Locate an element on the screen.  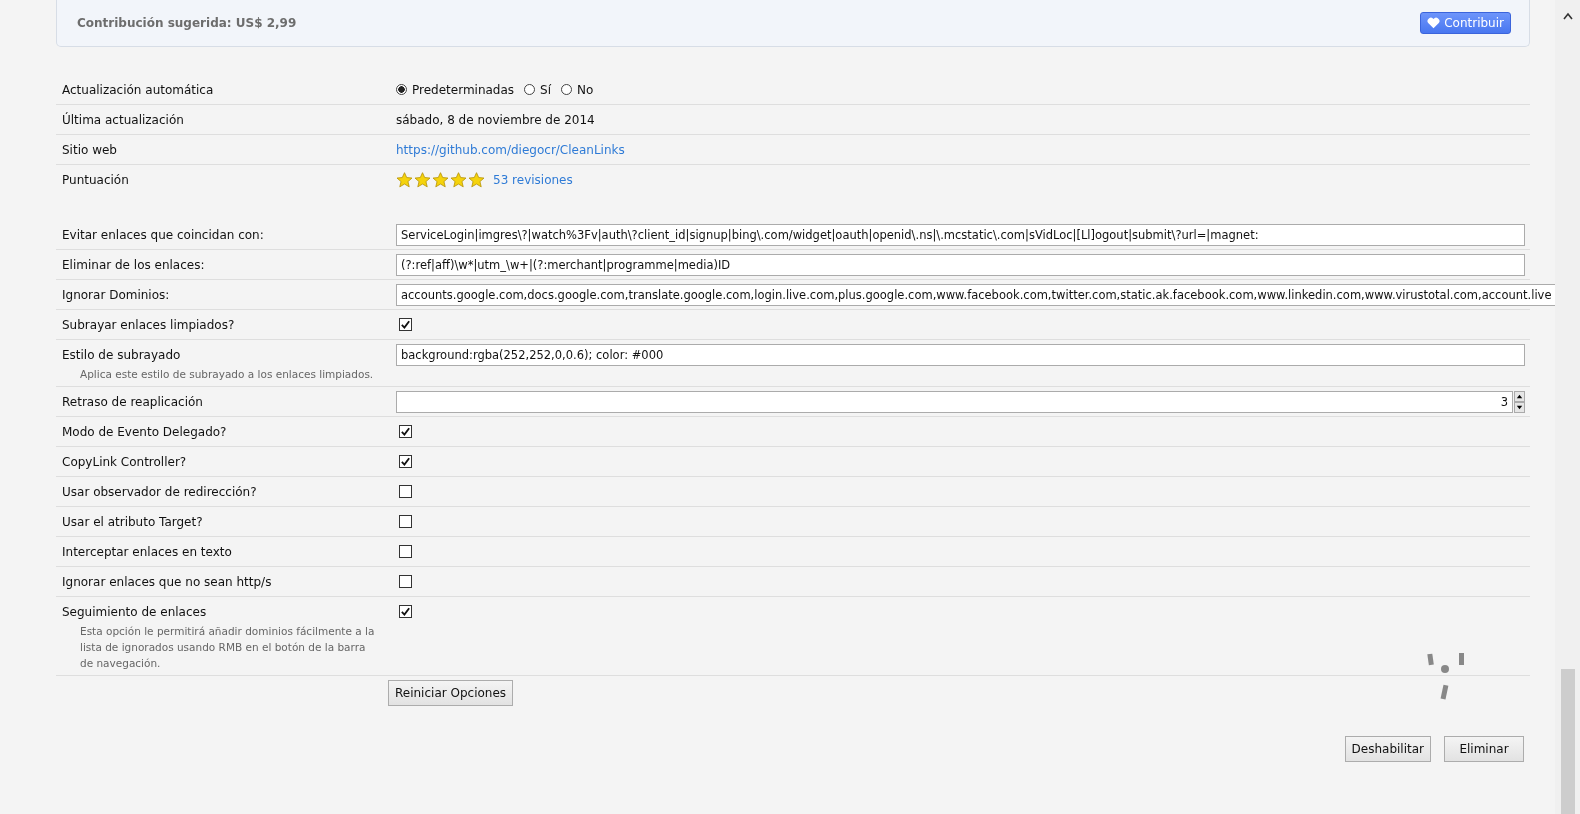
contribution-text: Contribución sugerida: US$ 2,99 is located at coordinates (187, 22).